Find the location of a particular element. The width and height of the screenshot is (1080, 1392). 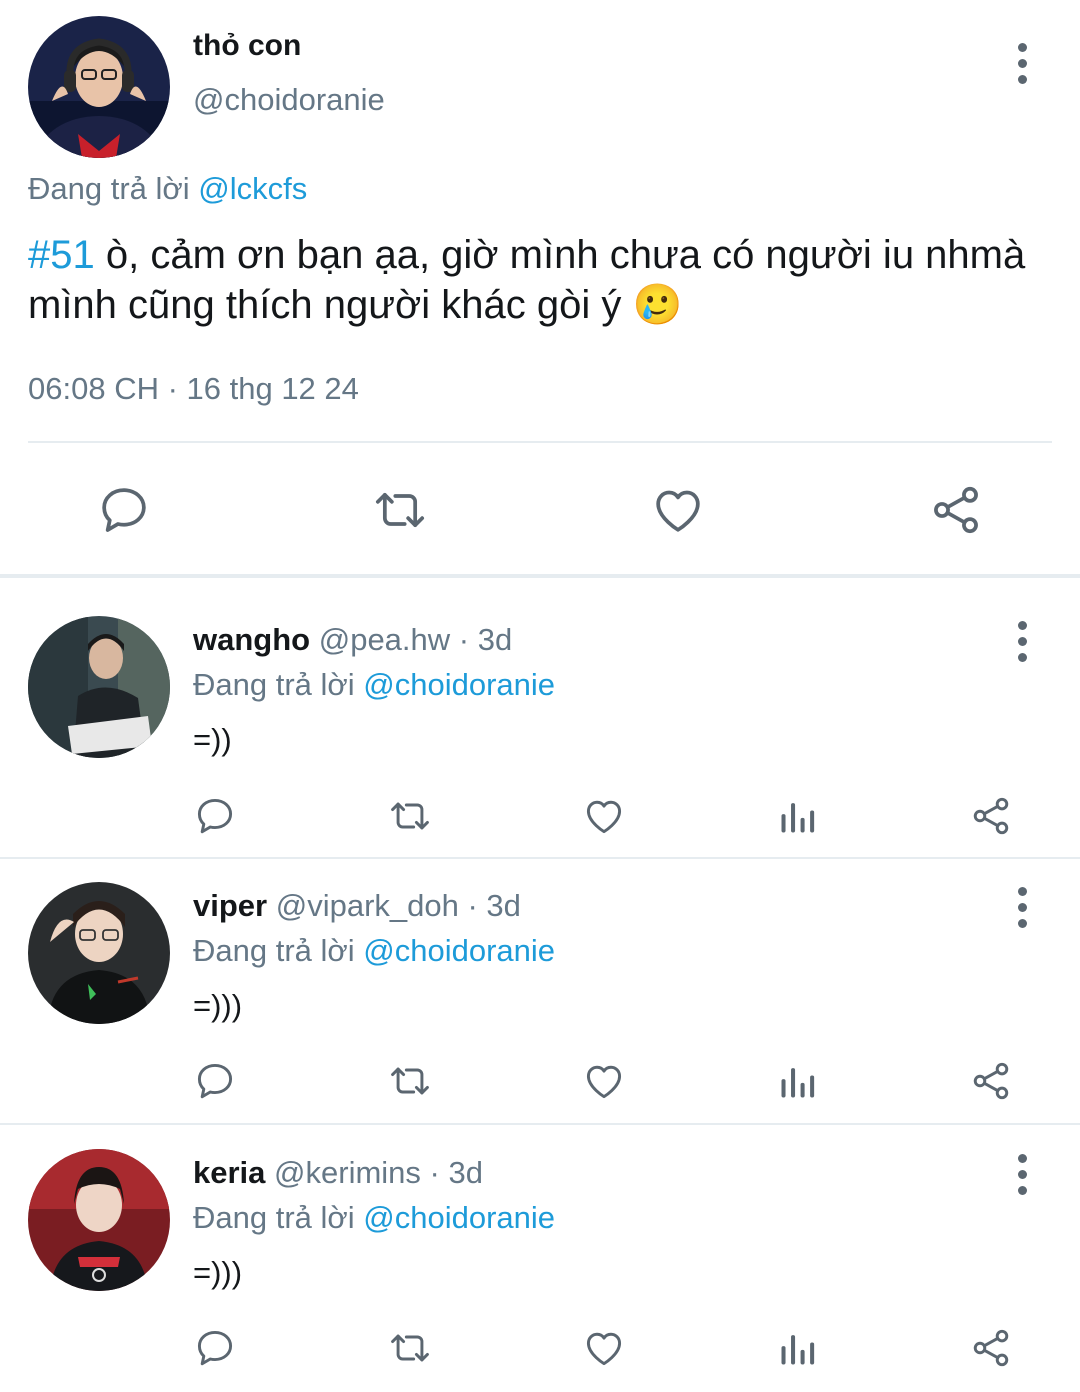

author-display-name: thỏ con is located at coordinates (247, 46).